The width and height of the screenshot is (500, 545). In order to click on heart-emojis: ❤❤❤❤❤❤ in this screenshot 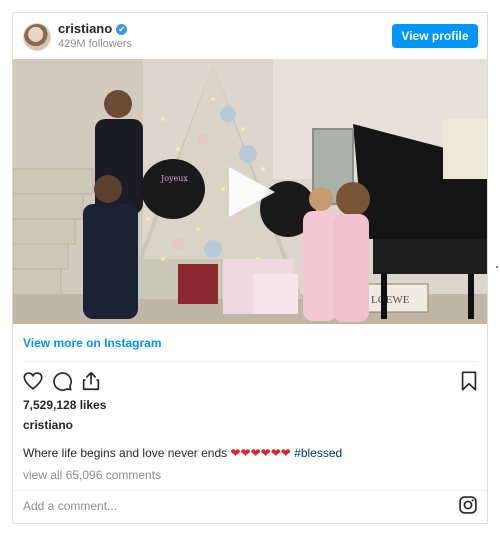, I will do `click(260, 453)`.